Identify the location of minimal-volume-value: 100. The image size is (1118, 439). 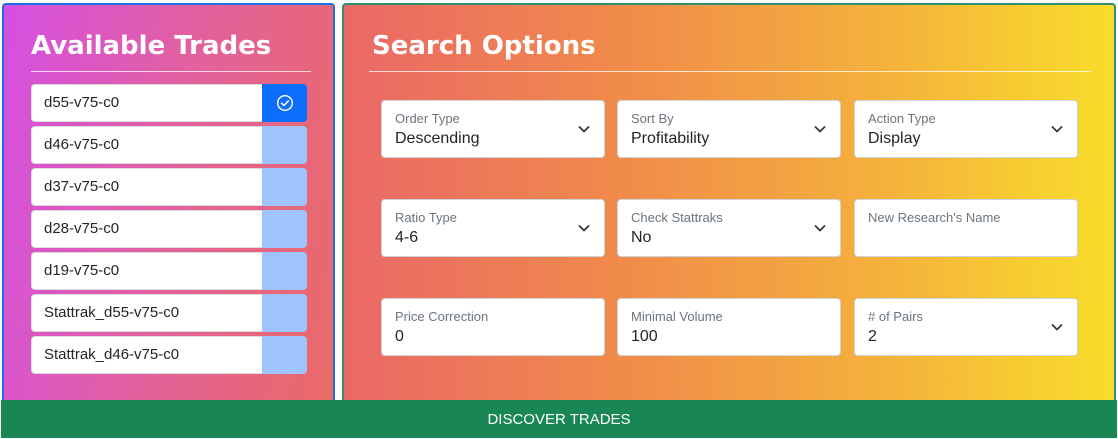
(644, 336).